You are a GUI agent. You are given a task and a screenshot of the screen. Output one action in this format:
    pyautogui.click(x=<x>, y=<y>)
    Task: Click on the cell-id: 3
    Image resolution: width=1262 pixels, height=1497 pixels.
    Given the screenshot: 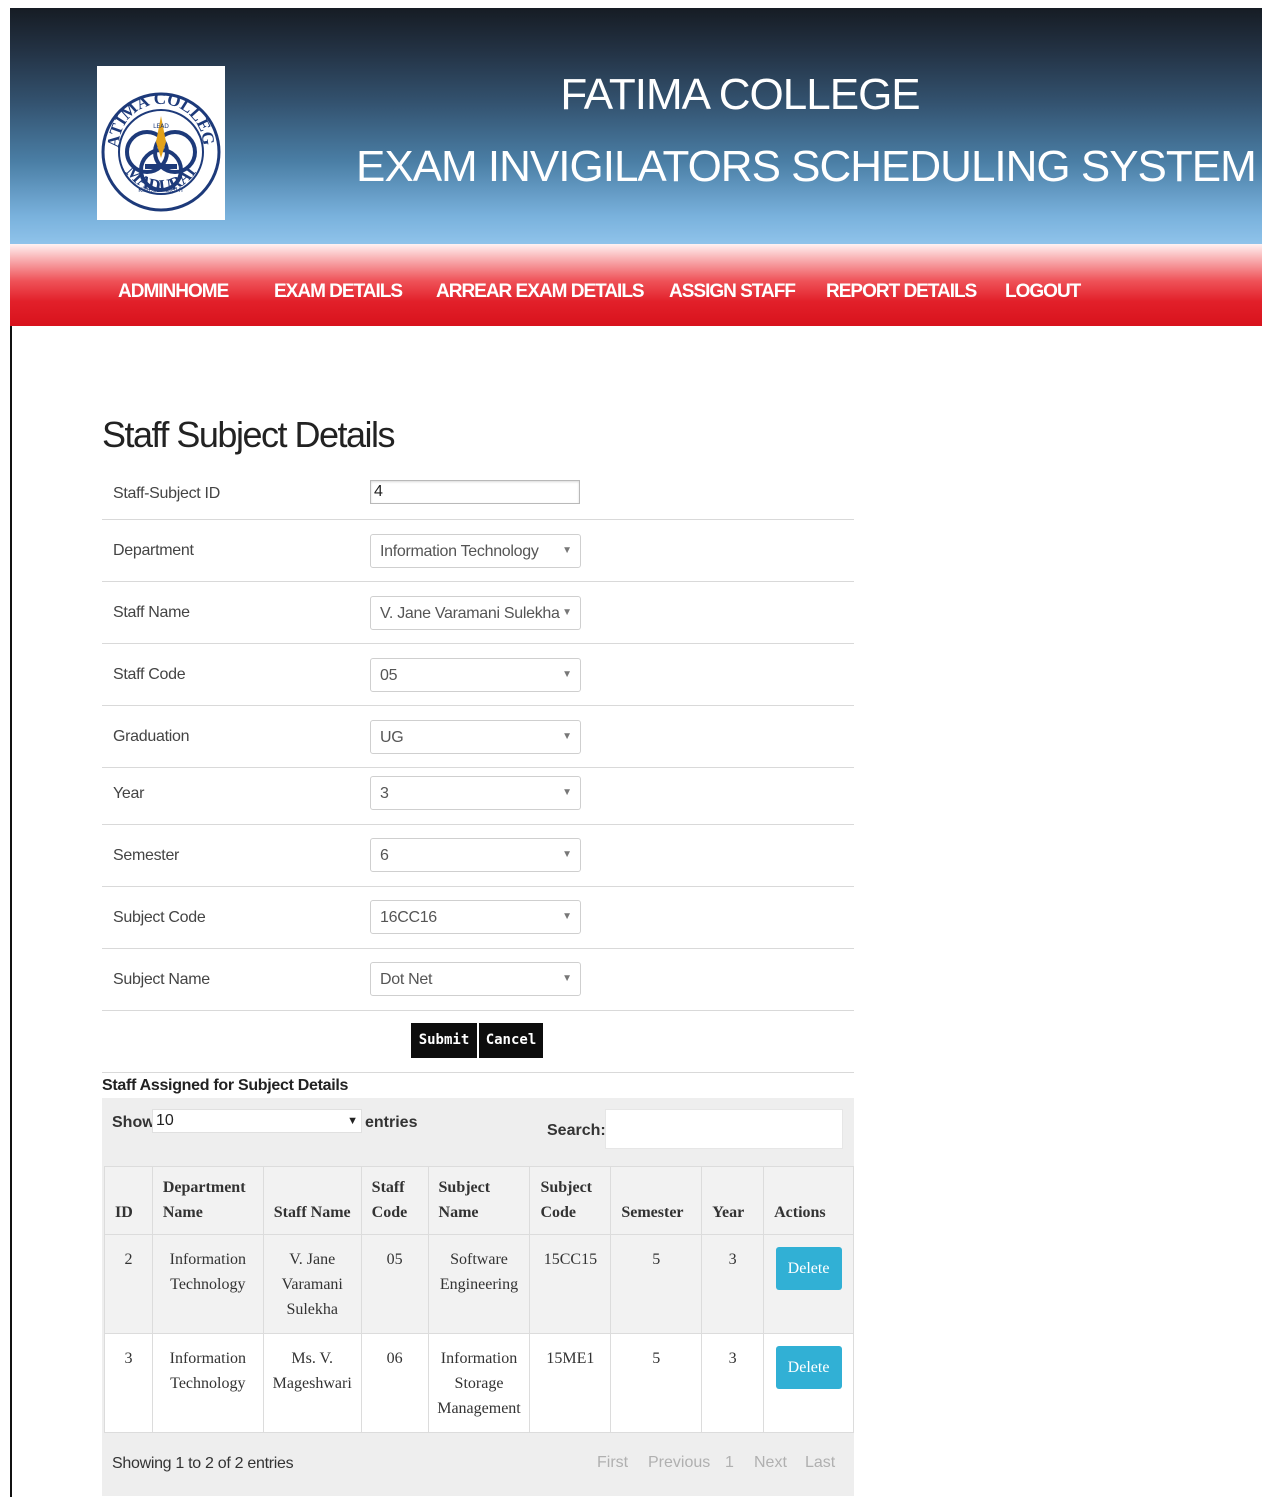 What is the action you would take?
    pyautogui.click(x=128, y=1383)
    